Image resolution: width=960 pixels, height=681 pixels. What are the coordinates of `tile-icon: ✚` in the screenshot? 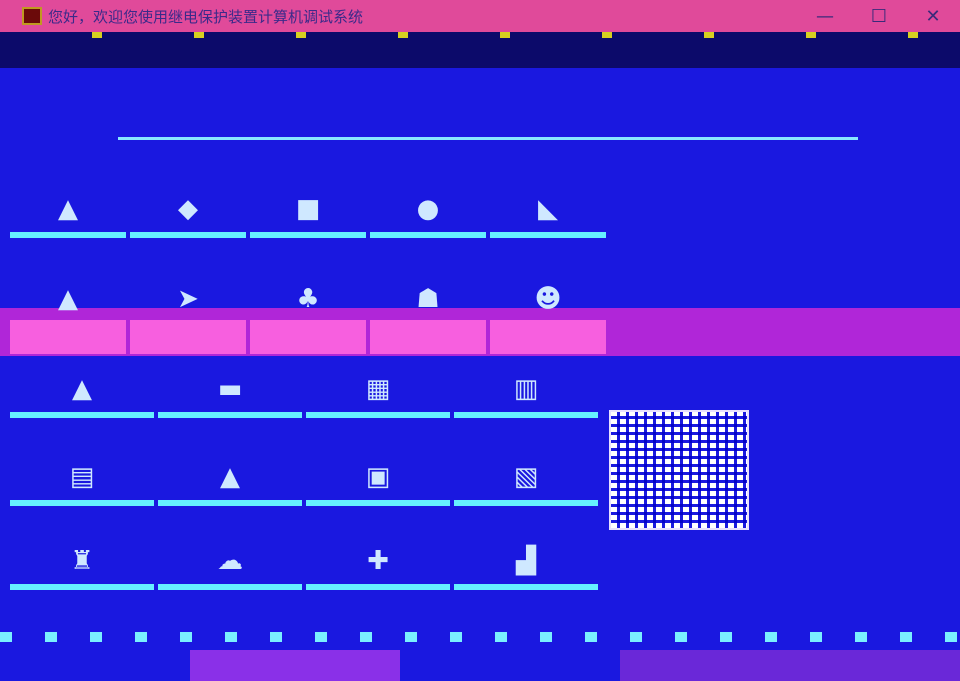 It's located at (378, 561).